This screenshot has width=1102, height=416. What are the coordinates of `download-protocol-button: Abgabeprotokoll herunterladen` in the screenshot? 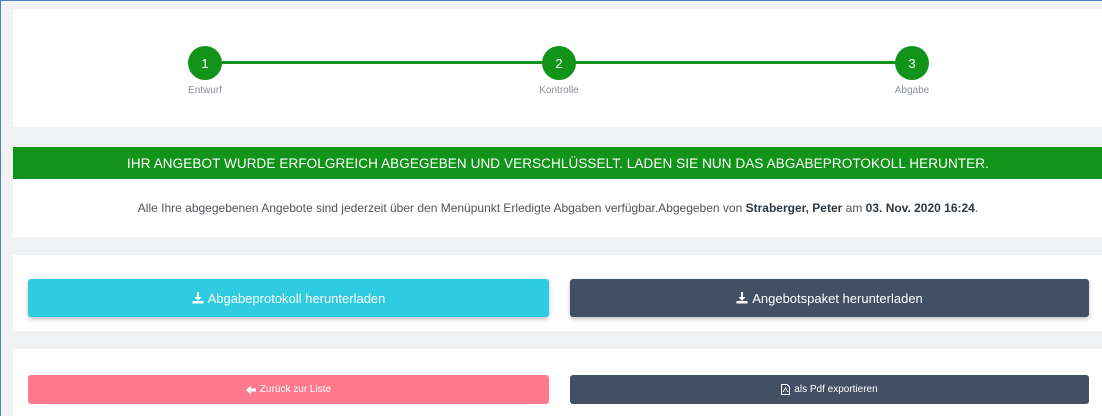 It's located at (288, 298).